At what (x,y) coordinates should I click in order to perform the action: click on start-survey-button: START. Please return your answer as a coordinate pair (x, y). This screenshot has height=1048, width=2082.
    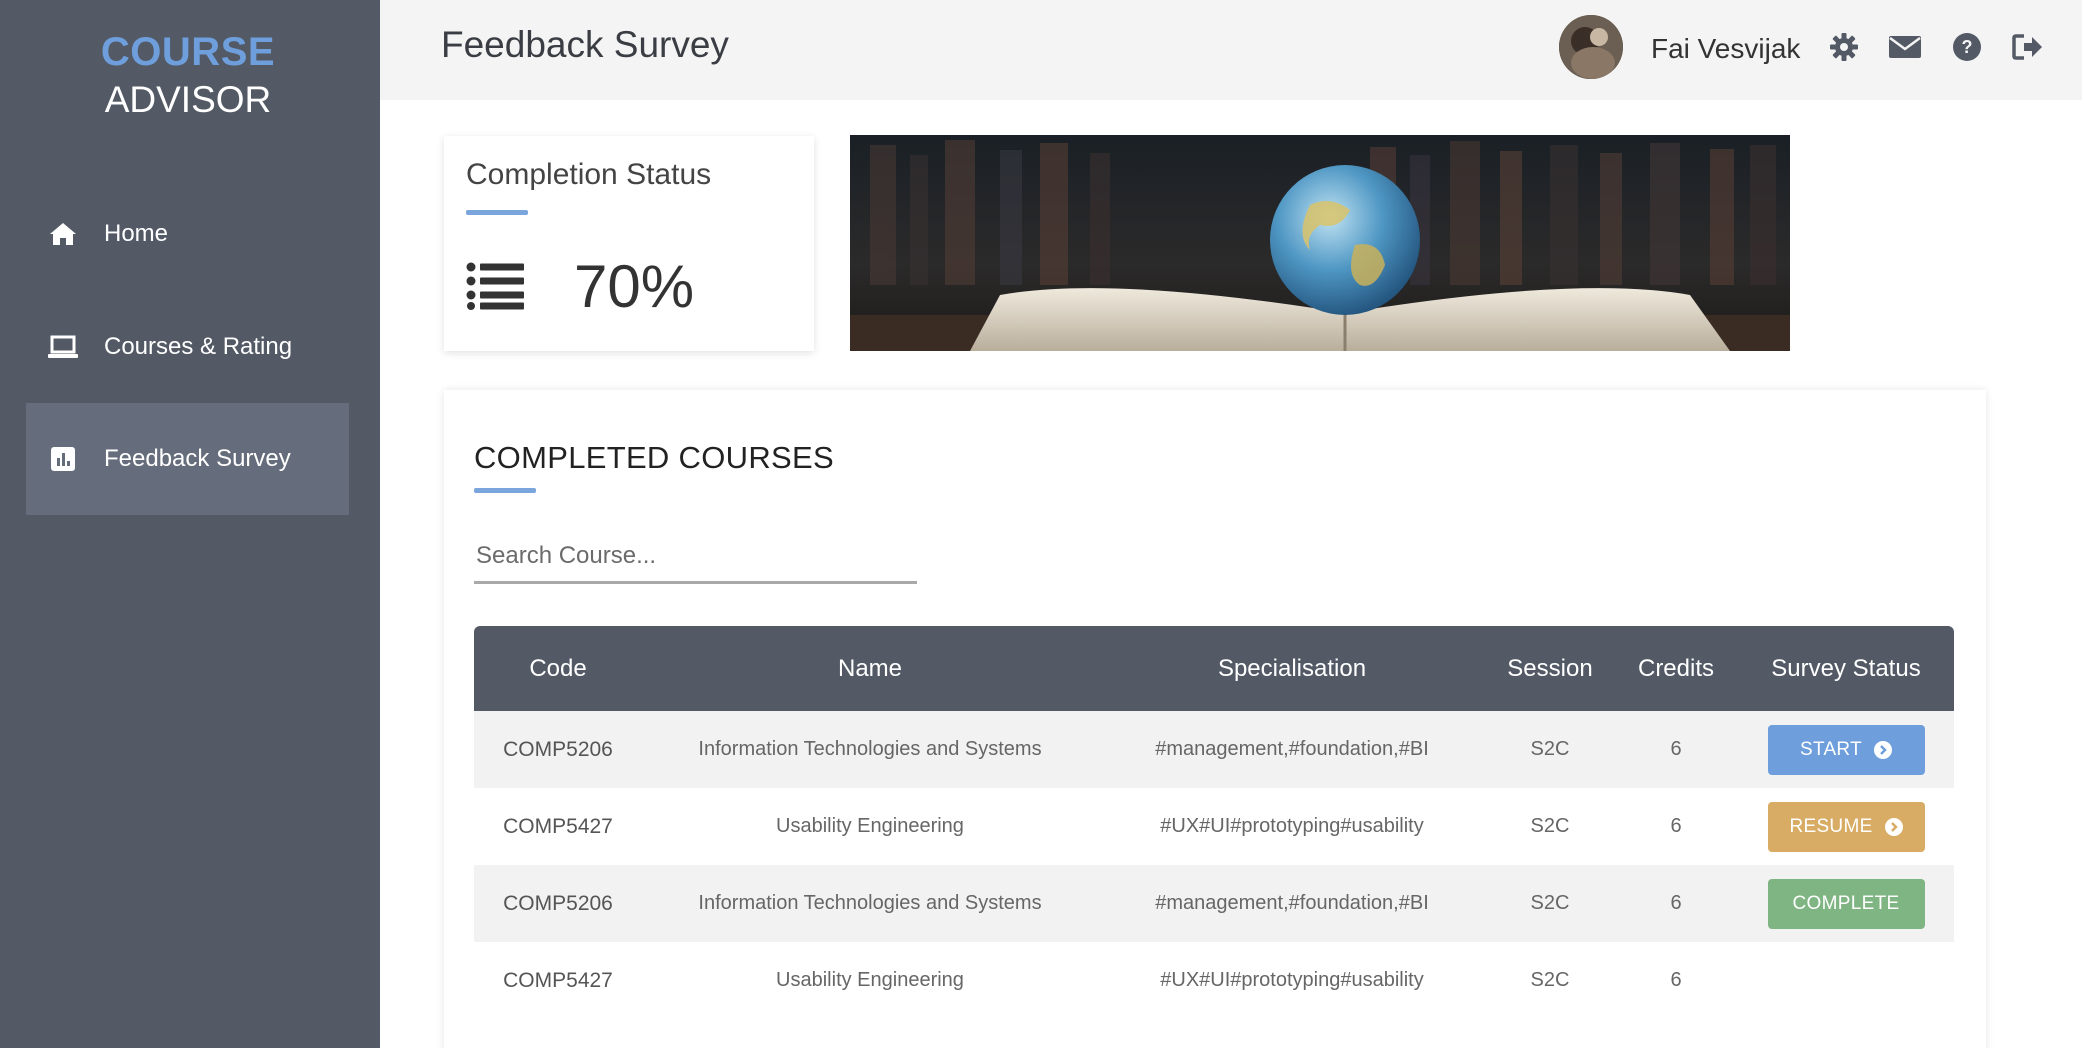
    Looking at the image, I should click on (1846, 749).